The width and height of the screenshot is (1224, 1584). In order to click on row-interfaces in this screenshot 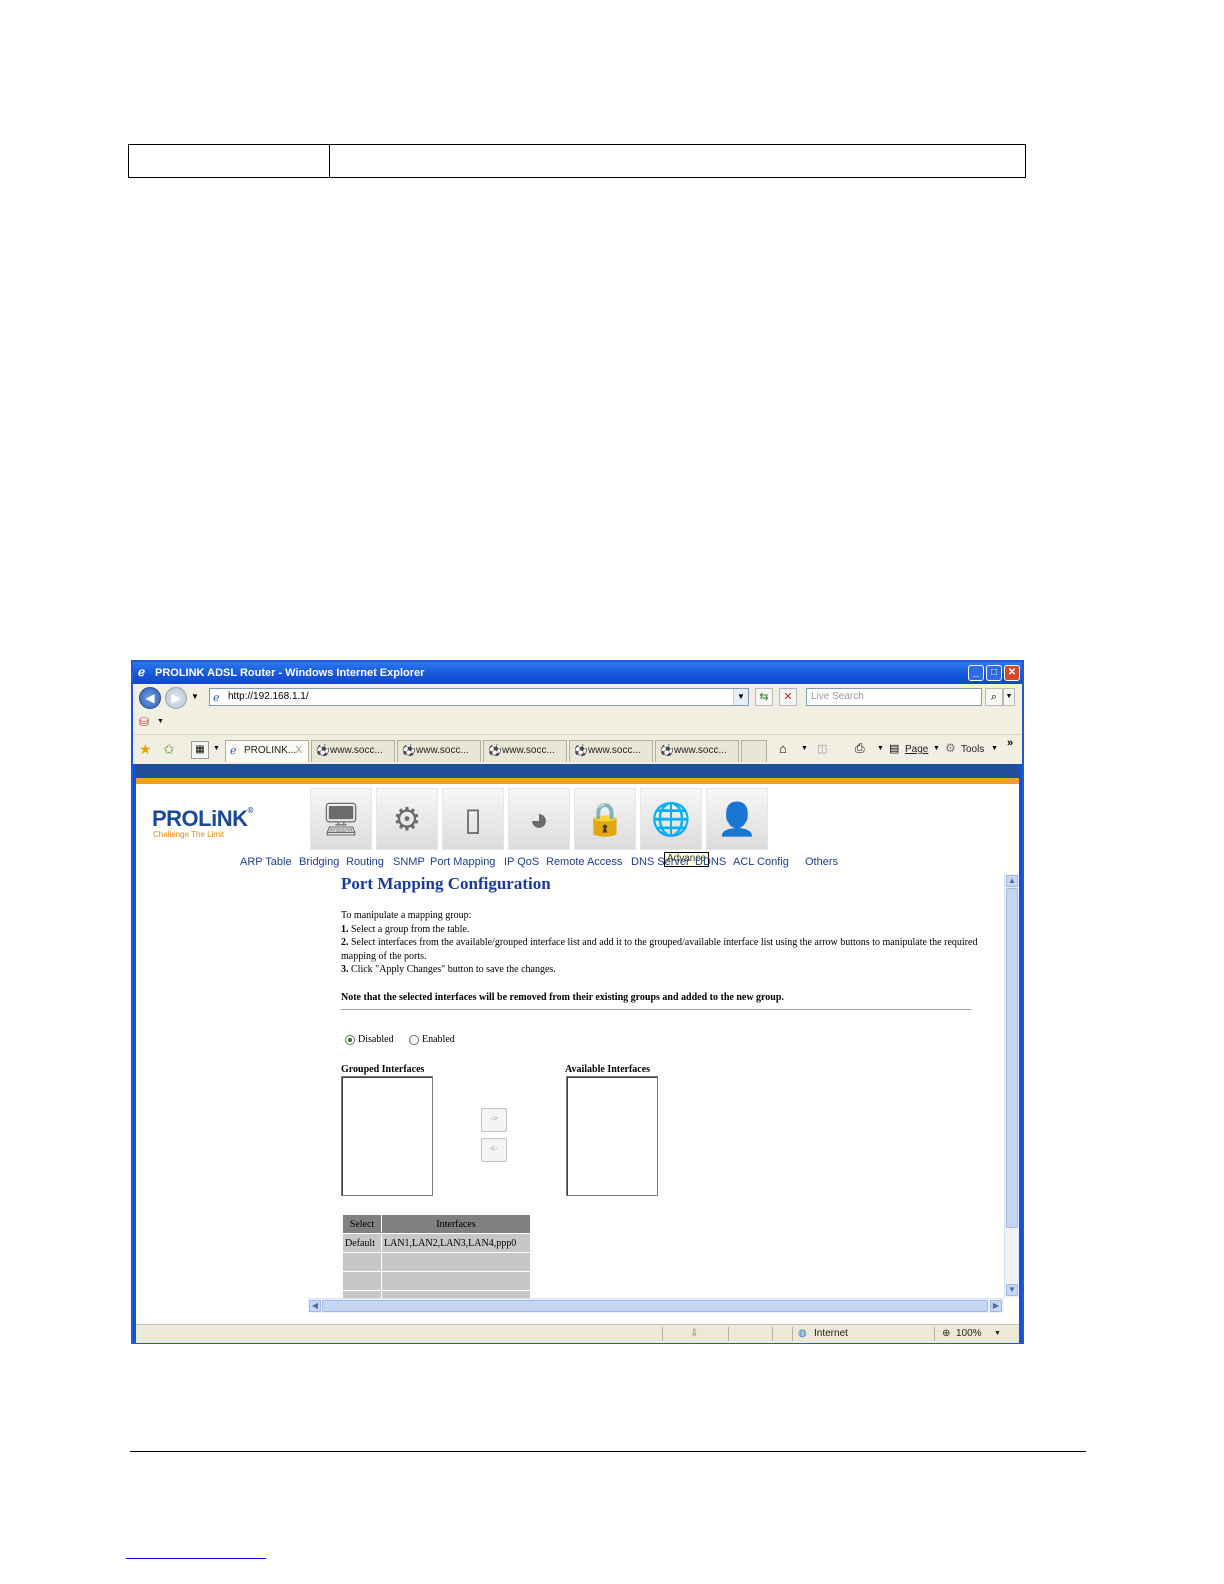, I will do `click(456, 1262)`.